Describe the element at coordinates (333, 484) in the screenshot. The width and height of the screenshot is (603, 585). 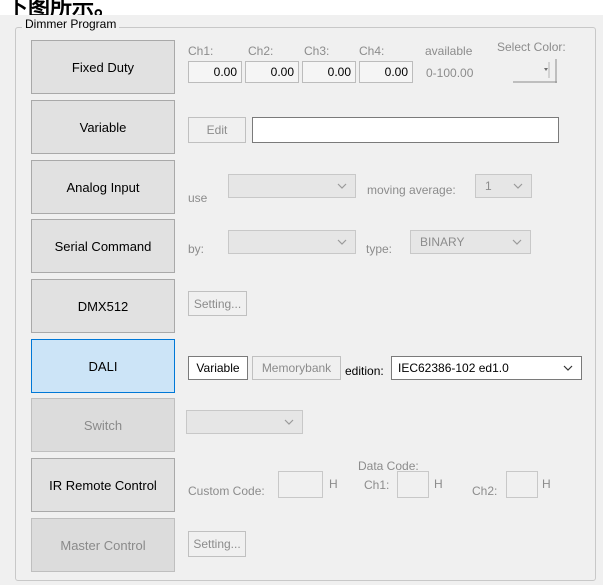
I see `custom-code-hex-suffix: H` at that location.